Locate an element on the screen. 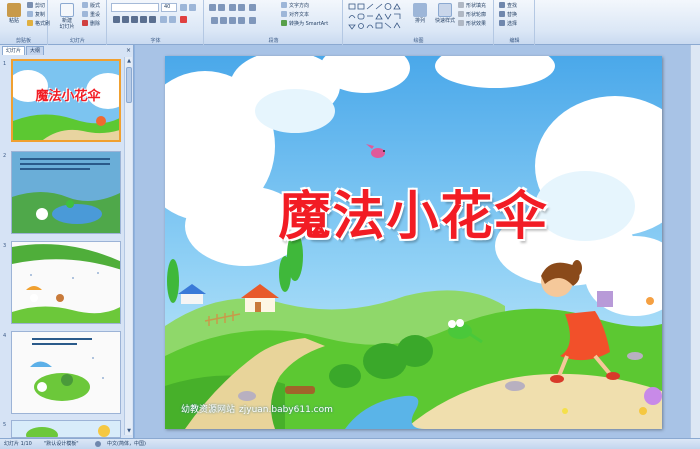  shapes-gallery is located at coordinates (376, 16).